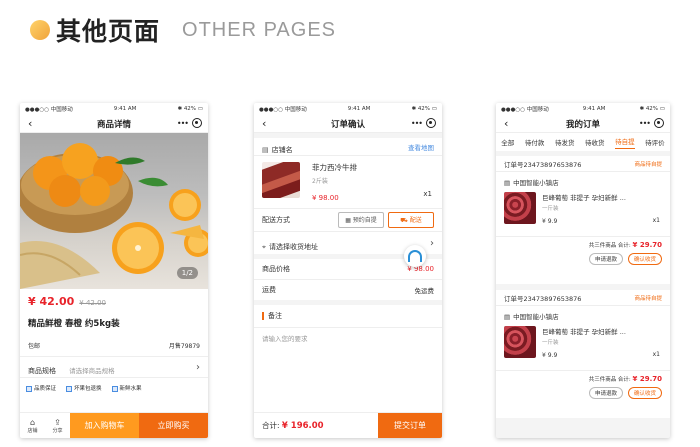 The image size is (700, 447). What do you see at coordinates (265, 150) in the screenshot?
I see `store-icon: ▤` at bounding box center [265, 150].